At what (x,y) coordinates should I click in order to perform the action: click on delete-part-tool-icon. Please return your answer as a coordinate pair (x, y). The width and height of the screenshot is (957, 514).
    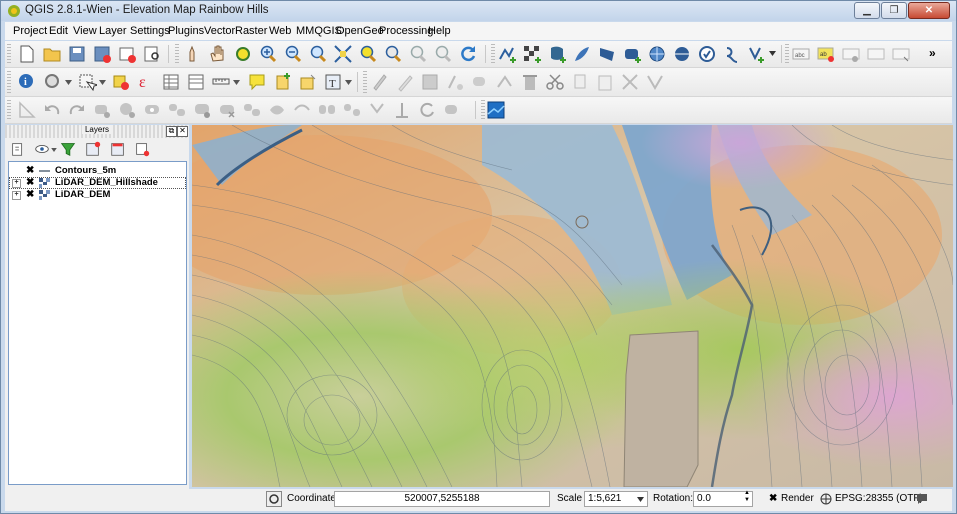
    Looking at the image, I should click on (252, 110).